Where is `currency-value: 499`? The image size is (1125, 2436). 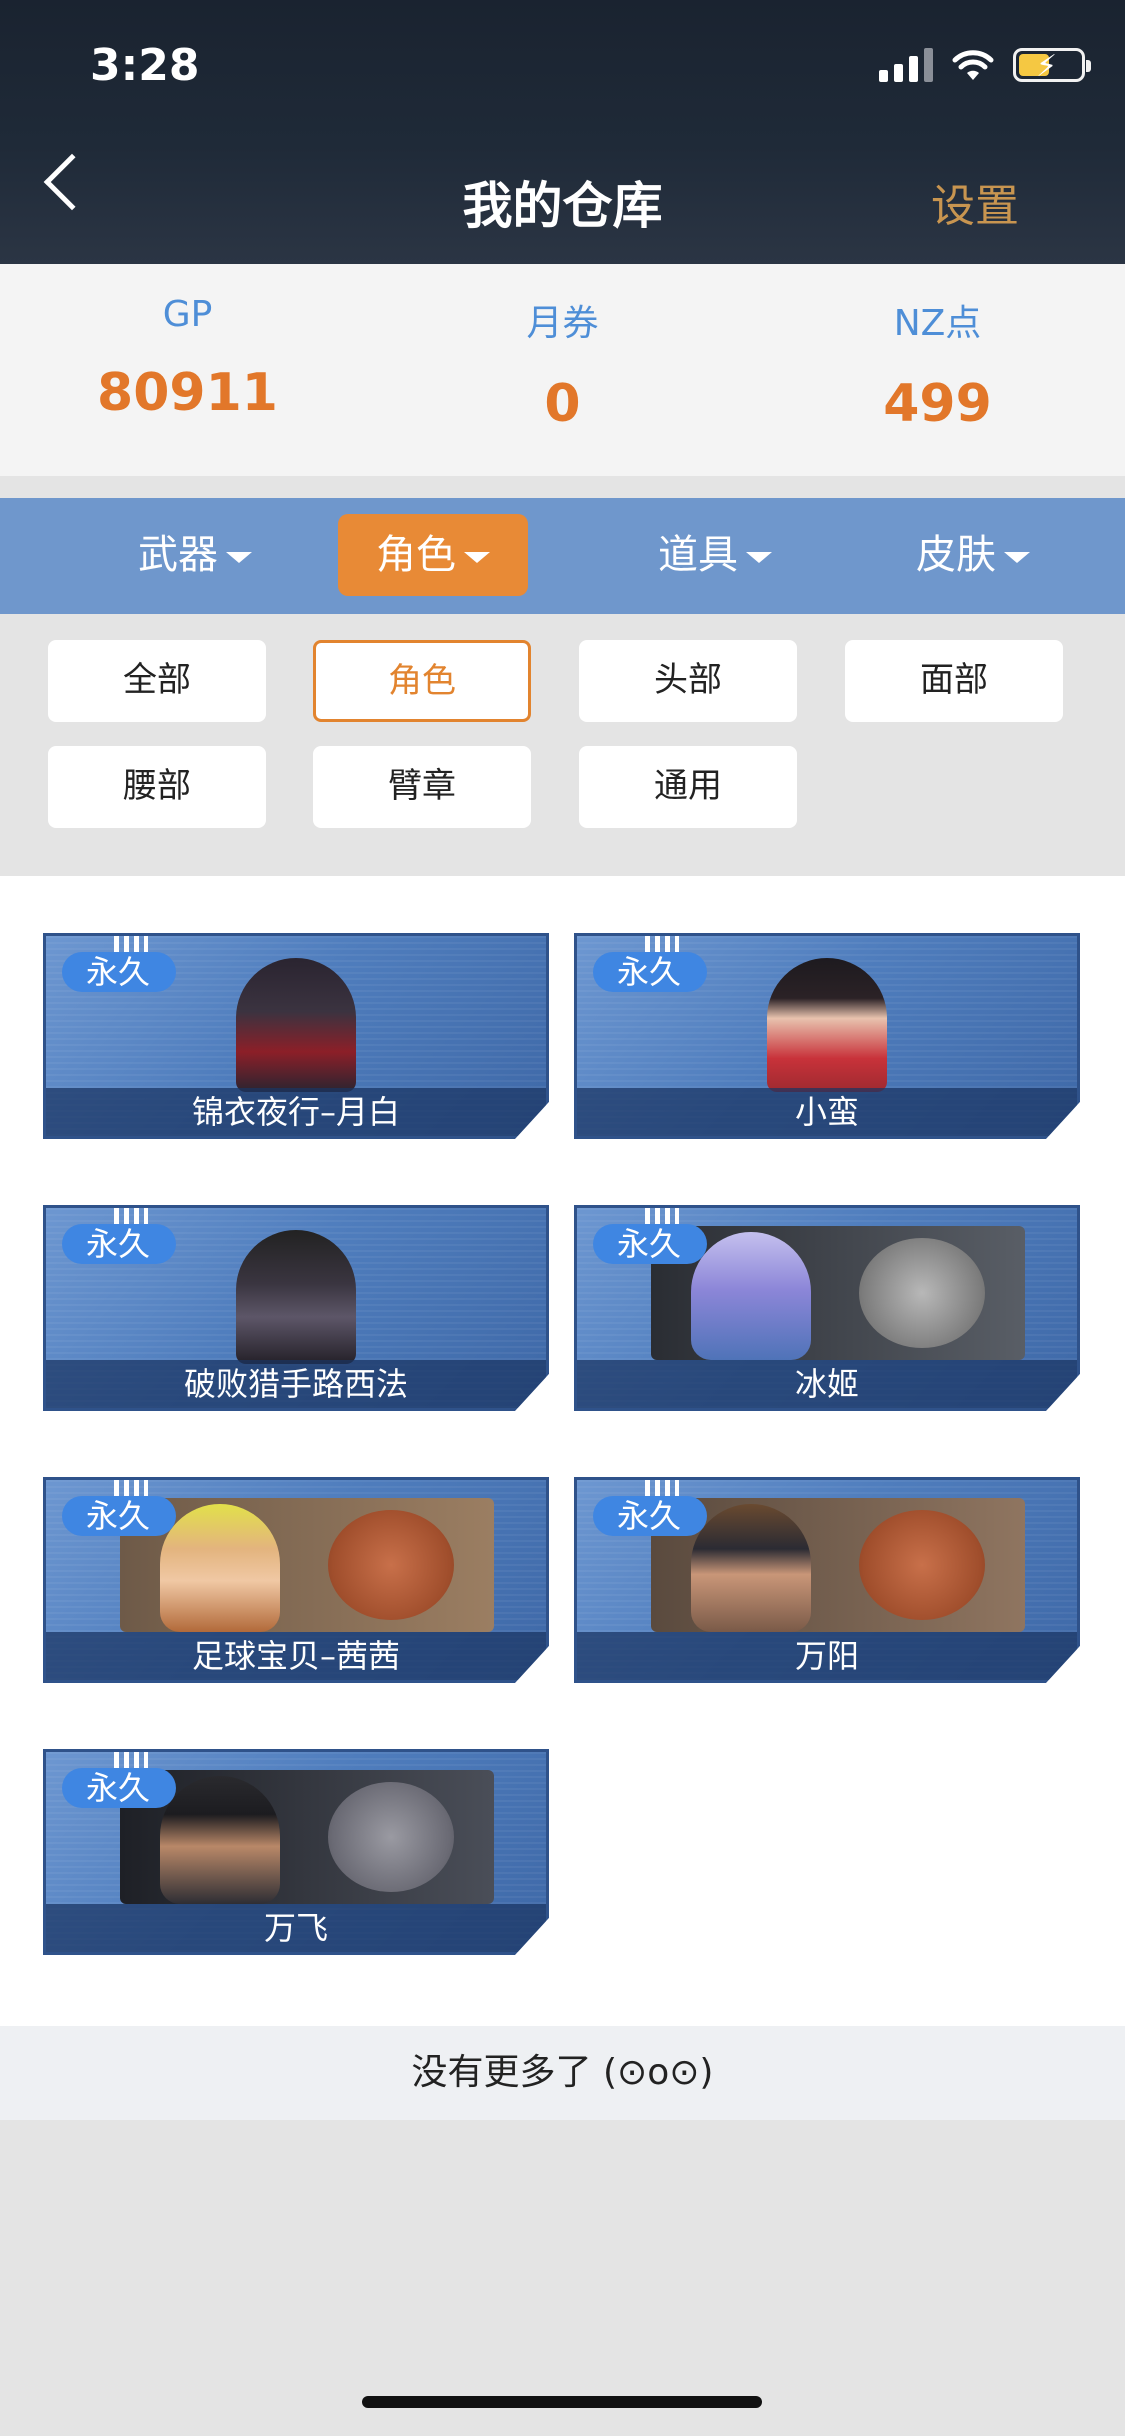 currency-value: 499 is located at coordinates (937, 404).